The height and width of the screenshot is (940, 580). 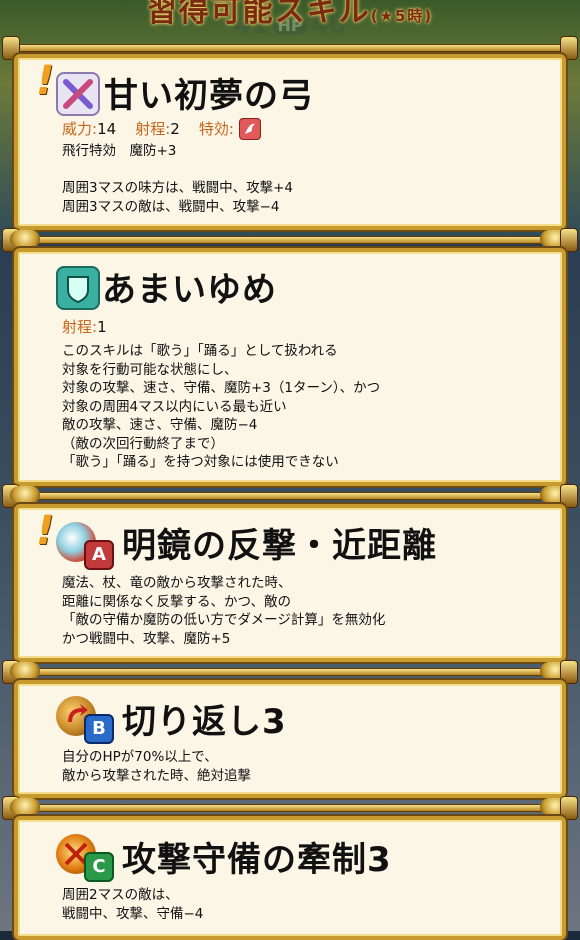 I want to click on might-value: 14, so click(x=107, y=129).